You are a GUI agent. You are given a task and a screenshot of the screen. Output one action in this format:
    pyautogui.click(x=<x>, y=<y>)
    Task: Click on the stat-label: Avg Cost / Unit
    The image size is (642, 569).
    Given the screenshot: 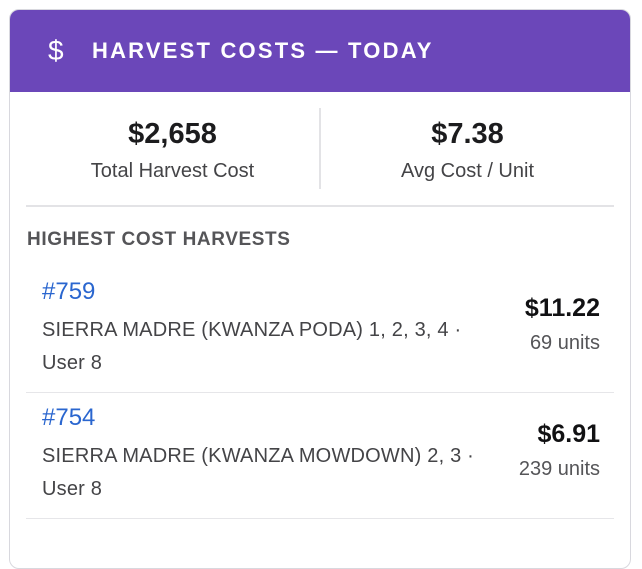 What is the action you would take?
    pyautogui.click(x=467, y=171)
    